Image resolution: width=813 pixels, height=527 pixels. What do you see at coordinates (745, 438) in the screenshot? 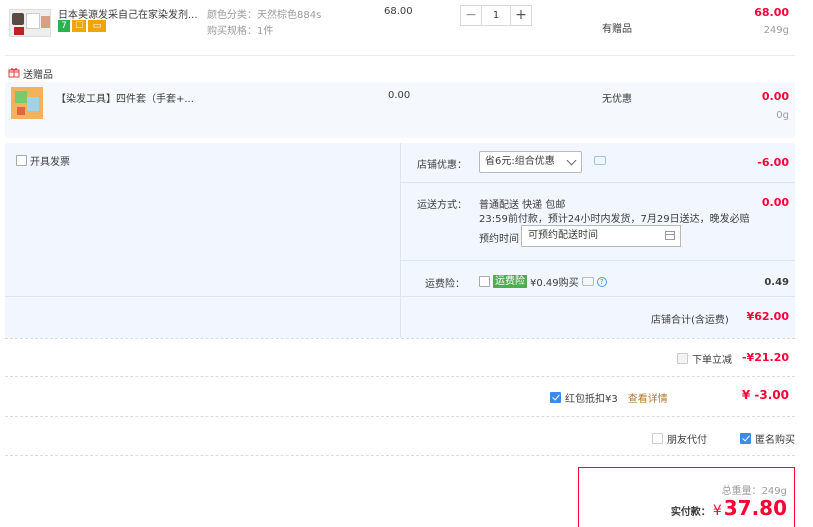
I see `anonymous-checkbox` at bounding box center [745, 438].